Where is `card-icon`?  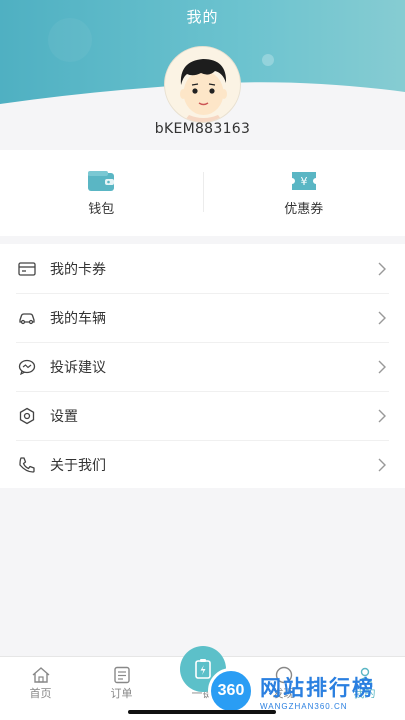
card-icon is located at coordinates (27, 269).